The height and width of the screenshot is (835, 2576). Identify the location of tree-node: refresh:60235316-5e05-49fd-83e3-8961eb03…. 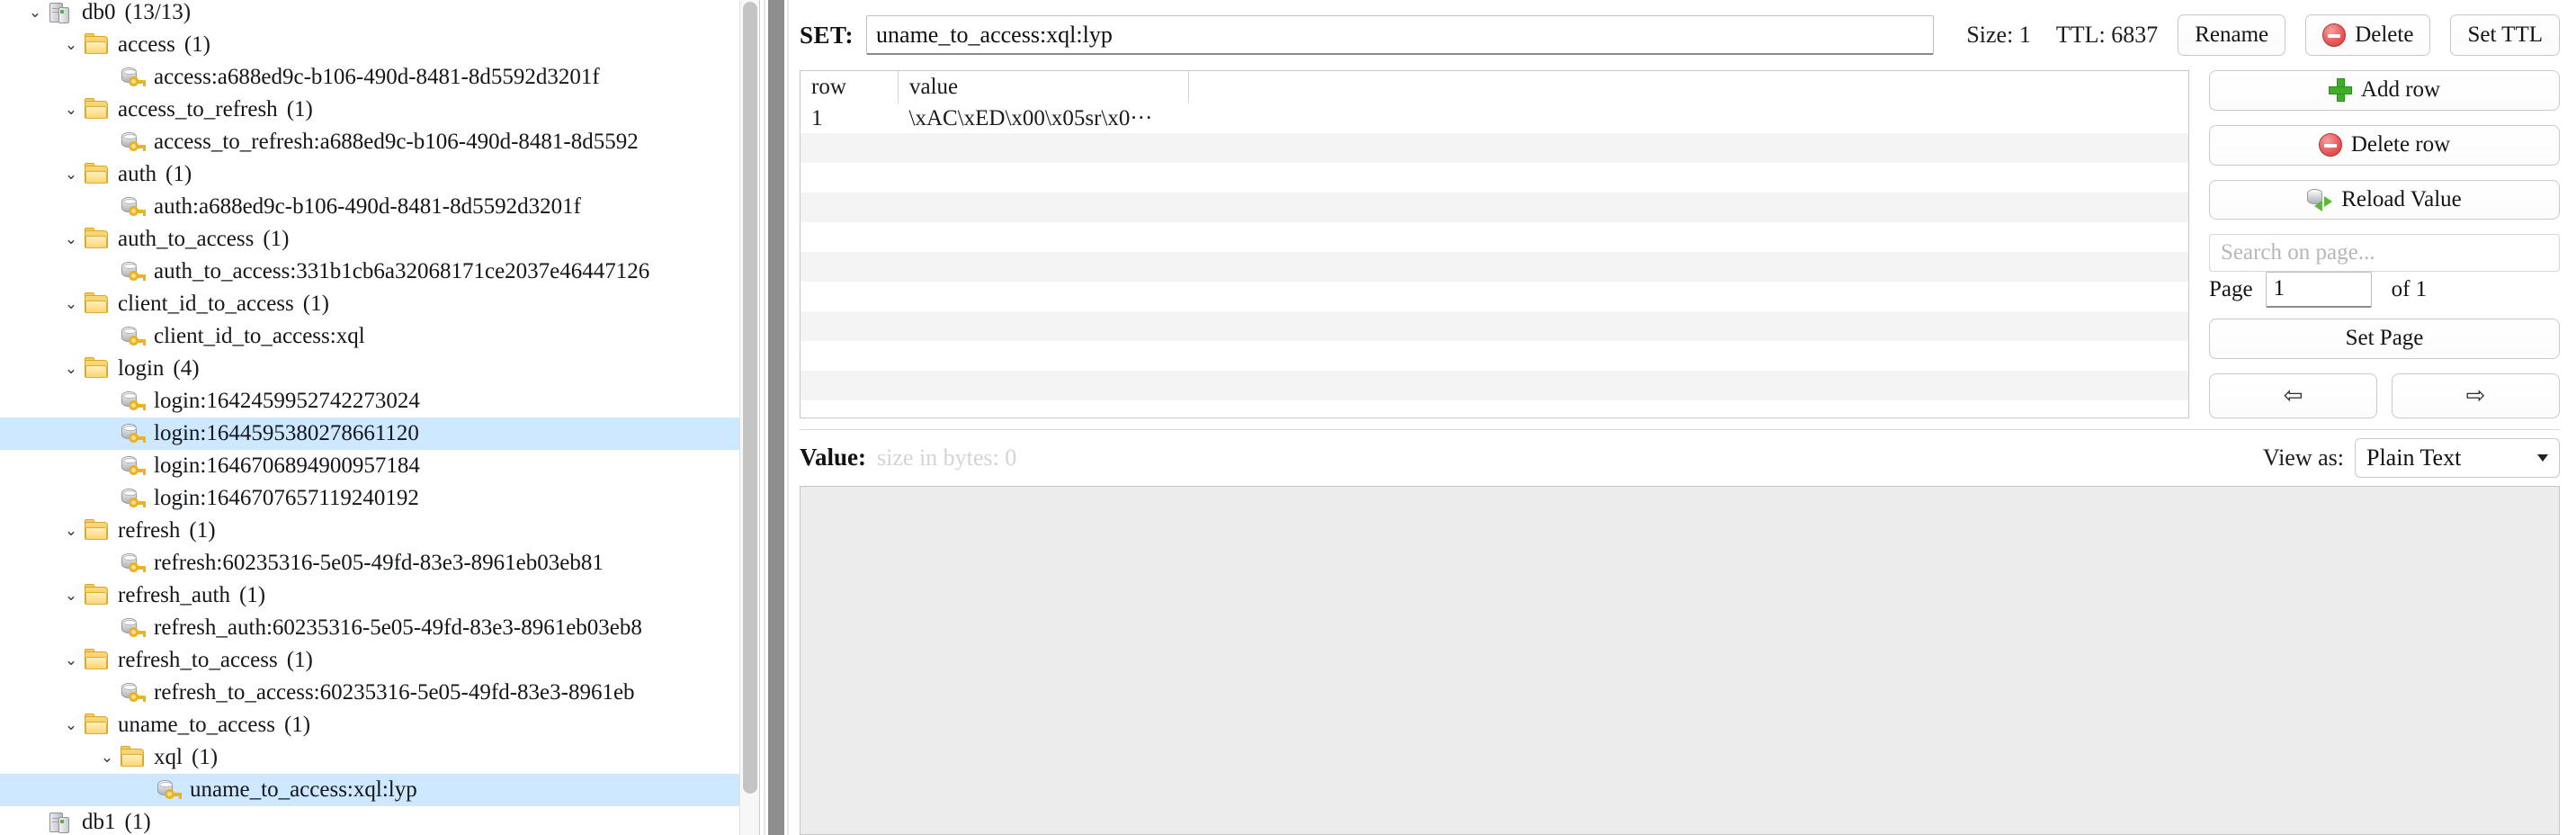
(379, 563).